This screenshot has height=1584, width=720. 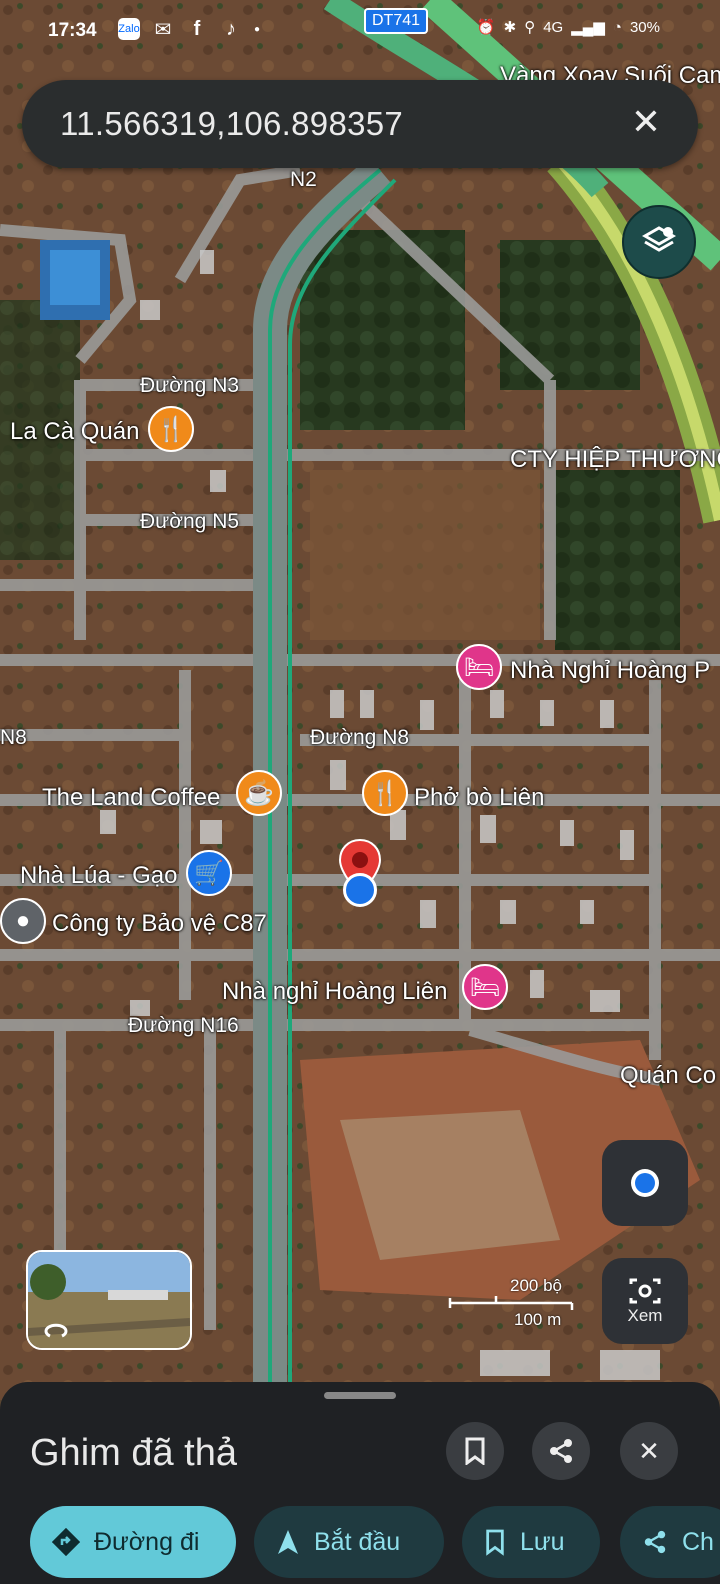 I want to click on save-bookmark-button, so click(x=475, y=1451).